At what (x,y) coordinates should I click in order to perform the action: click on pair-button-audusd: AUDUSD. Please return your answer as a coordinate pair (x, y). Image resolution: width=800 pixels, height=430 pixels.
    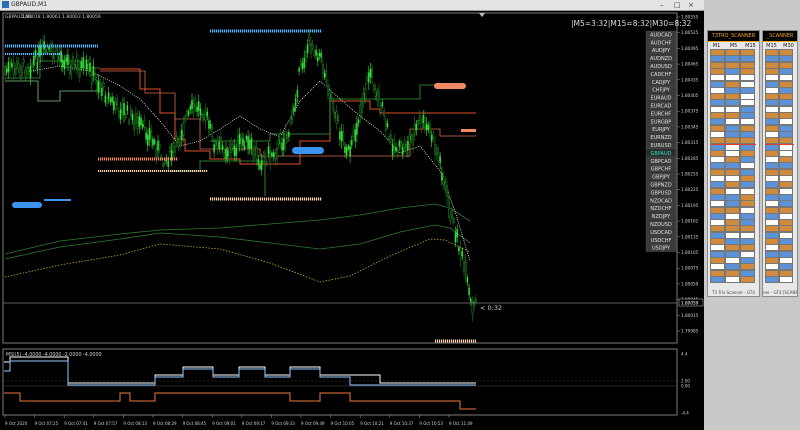
    Looking at the image, I should click on (661, 66).